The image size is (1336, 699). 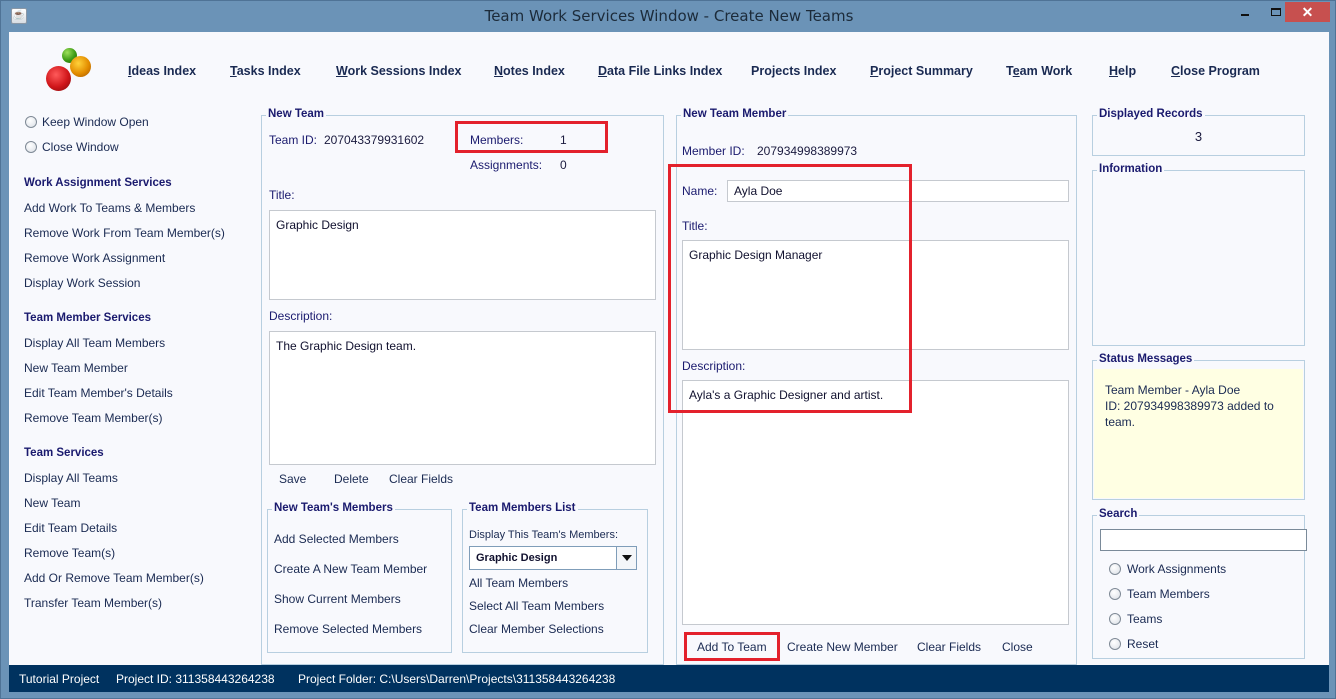 I want to click on close-window-radio: Close Window, so click(x=72, y=147).